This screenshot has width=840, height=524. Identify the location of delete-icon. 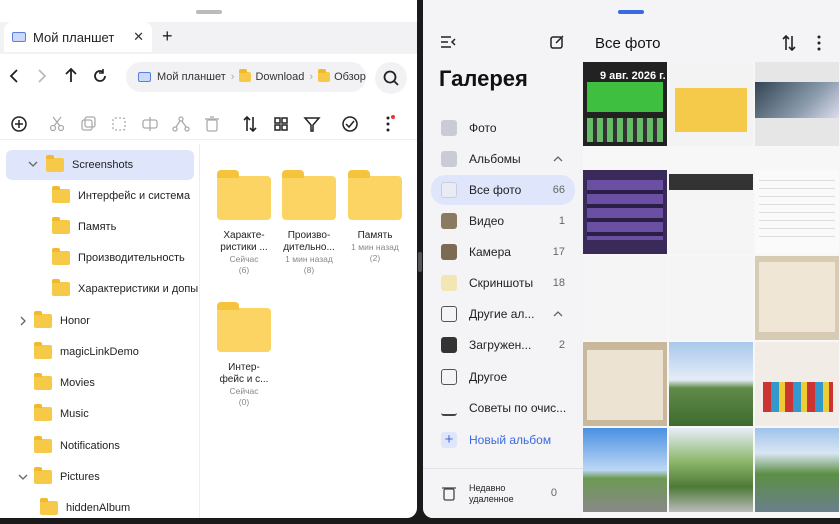
(212, 124).